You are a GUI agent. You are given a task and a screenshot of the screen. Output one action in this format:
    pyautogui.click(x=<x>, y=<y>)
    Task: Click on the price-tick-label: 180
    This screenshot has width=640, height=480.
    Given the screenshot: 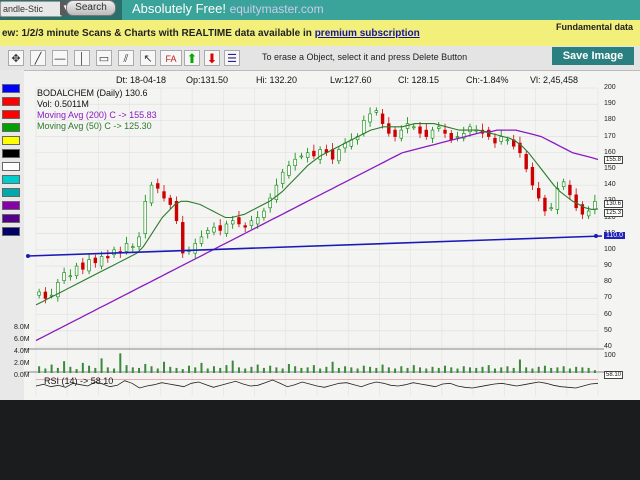 What is the action you would take?
    pyautogui.click(x=610, y=120)
    